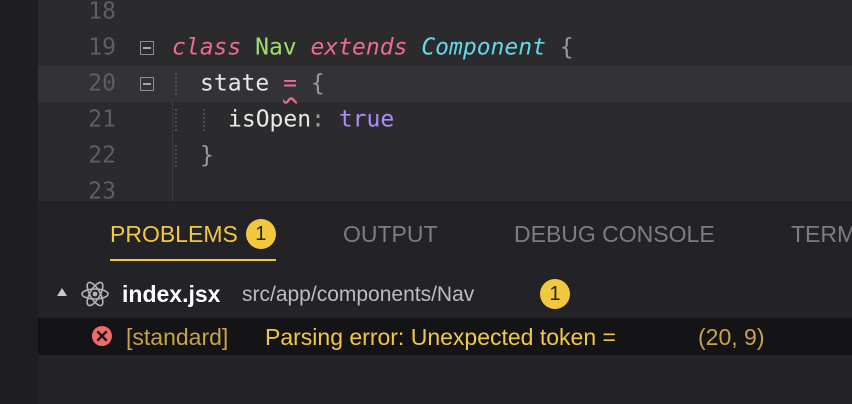 This screenshot has height=404, width=852. Describe the element at coordinates (174, 234) in the screenshot. I see `tab-label: PROBLEMS` at that location.